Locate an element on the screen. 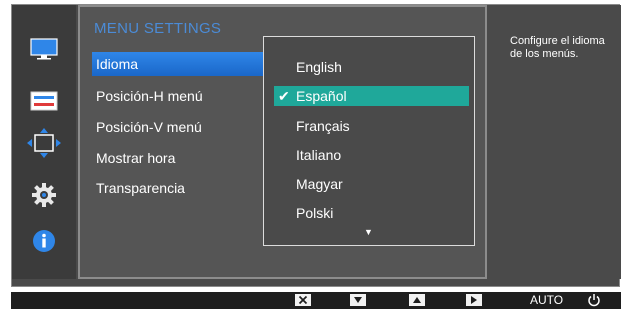 This screenshot has height=309, width=621. option-label: English is located at coordinates (319, 67).